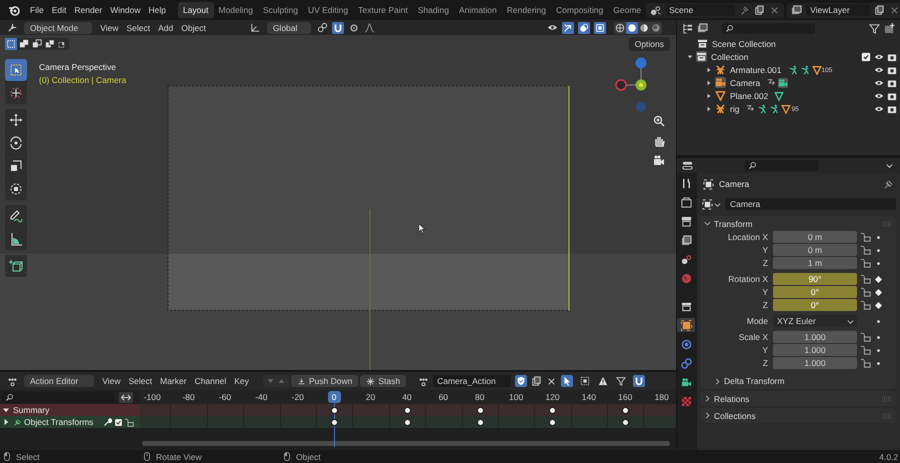 Image resolution: width=900 pixels, height=463 pixels. What do you see at coordinates (16, 70) in the screenshot?
I see `select-icon` at bounding box center [16, 70].